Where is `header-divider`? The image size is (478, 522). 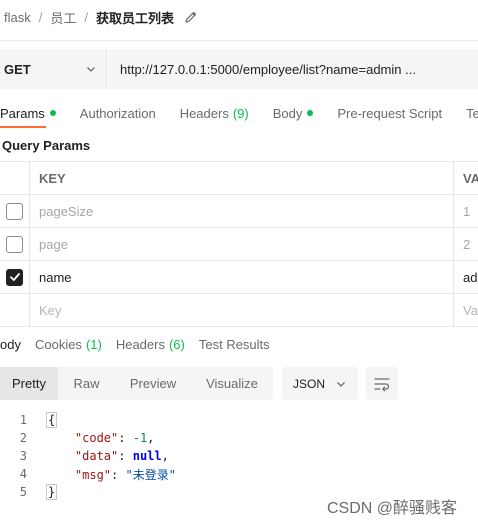 header-divider is located at coordinates (239, 40).